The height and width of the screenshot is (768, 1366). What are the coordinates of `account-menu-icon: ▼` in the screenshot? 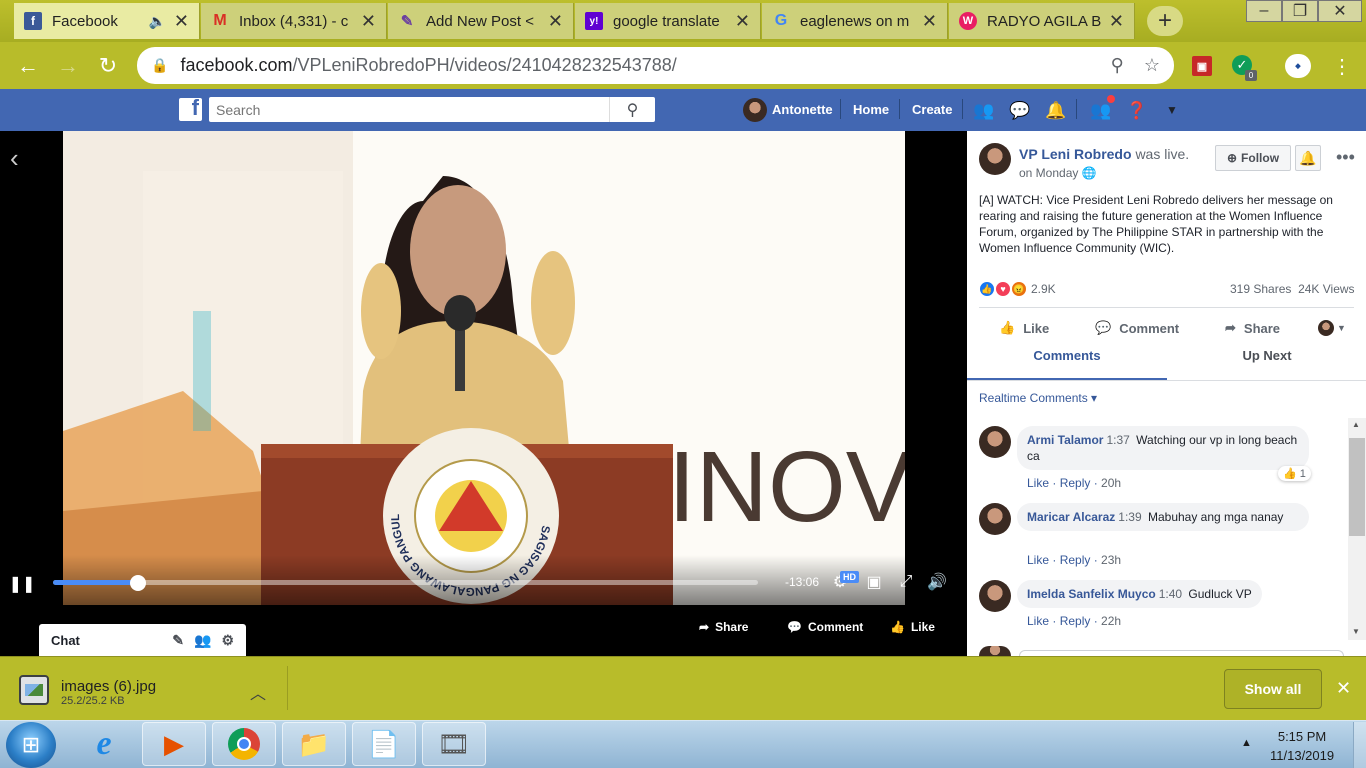 It's located at (1172, 110).